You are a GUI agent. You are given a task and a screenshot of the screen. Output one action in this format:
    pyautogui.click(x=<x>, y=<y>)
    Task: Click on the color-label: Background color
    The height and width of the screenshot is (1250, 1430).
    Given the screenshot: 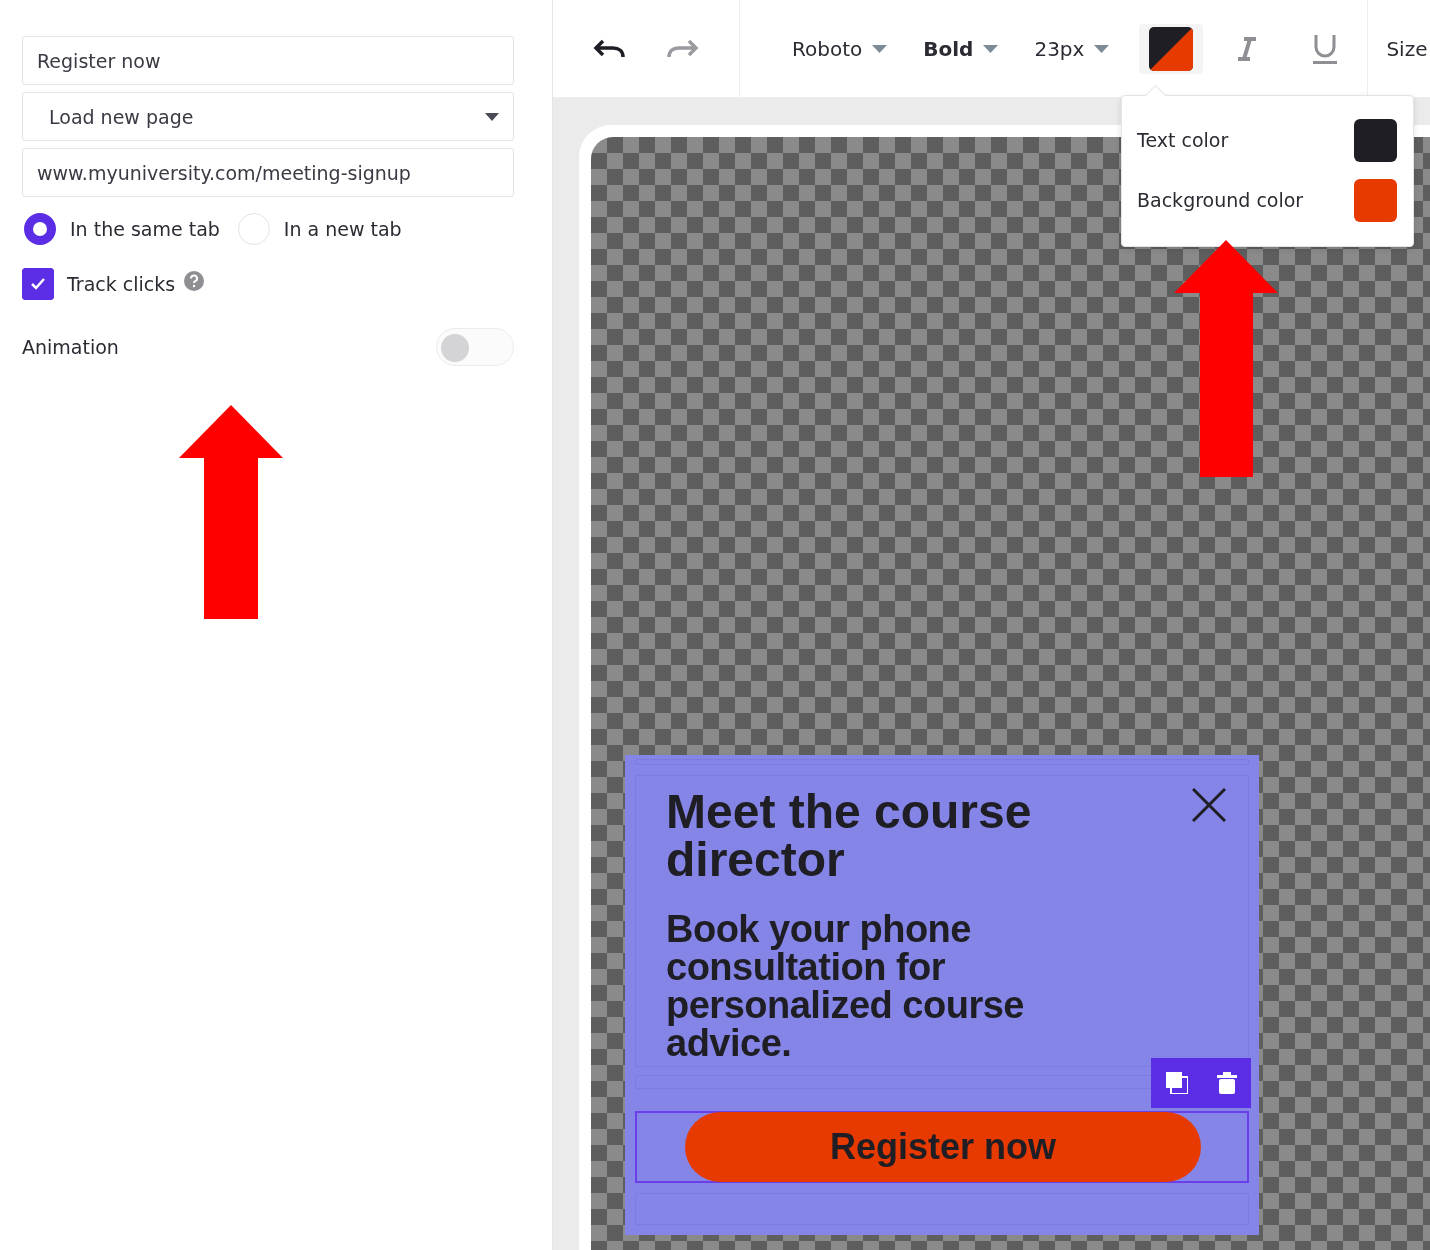 What is the action you would take?
    pyautogui.click(x=1220, y=200)
    